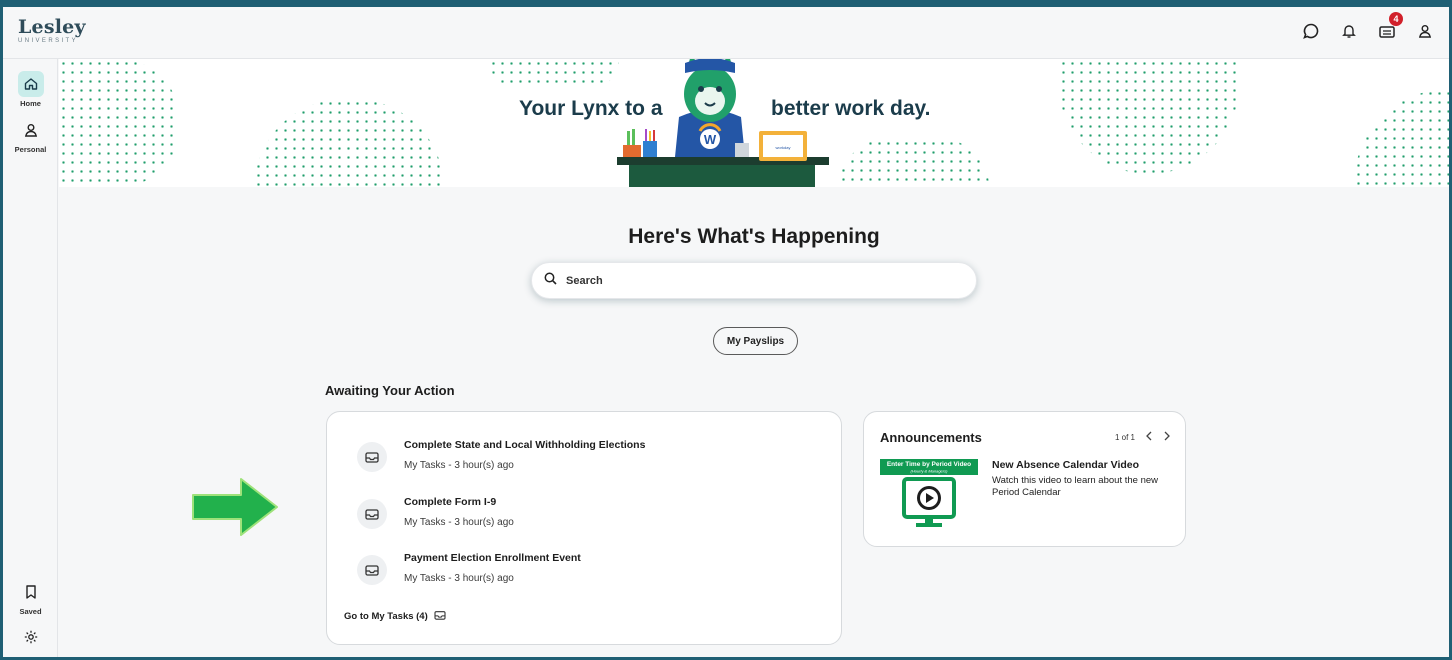 Image resolution: width=1452 pixels, height=660 pixels. What do you see at coordinates (31, 130) in the screenshot?
I see `person-icon` at bounding box center [31, 130].